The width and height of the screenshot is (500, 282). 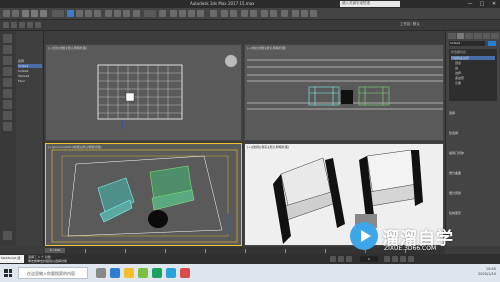 I want to click on selection-region-icon, so click(x=88, y=13).